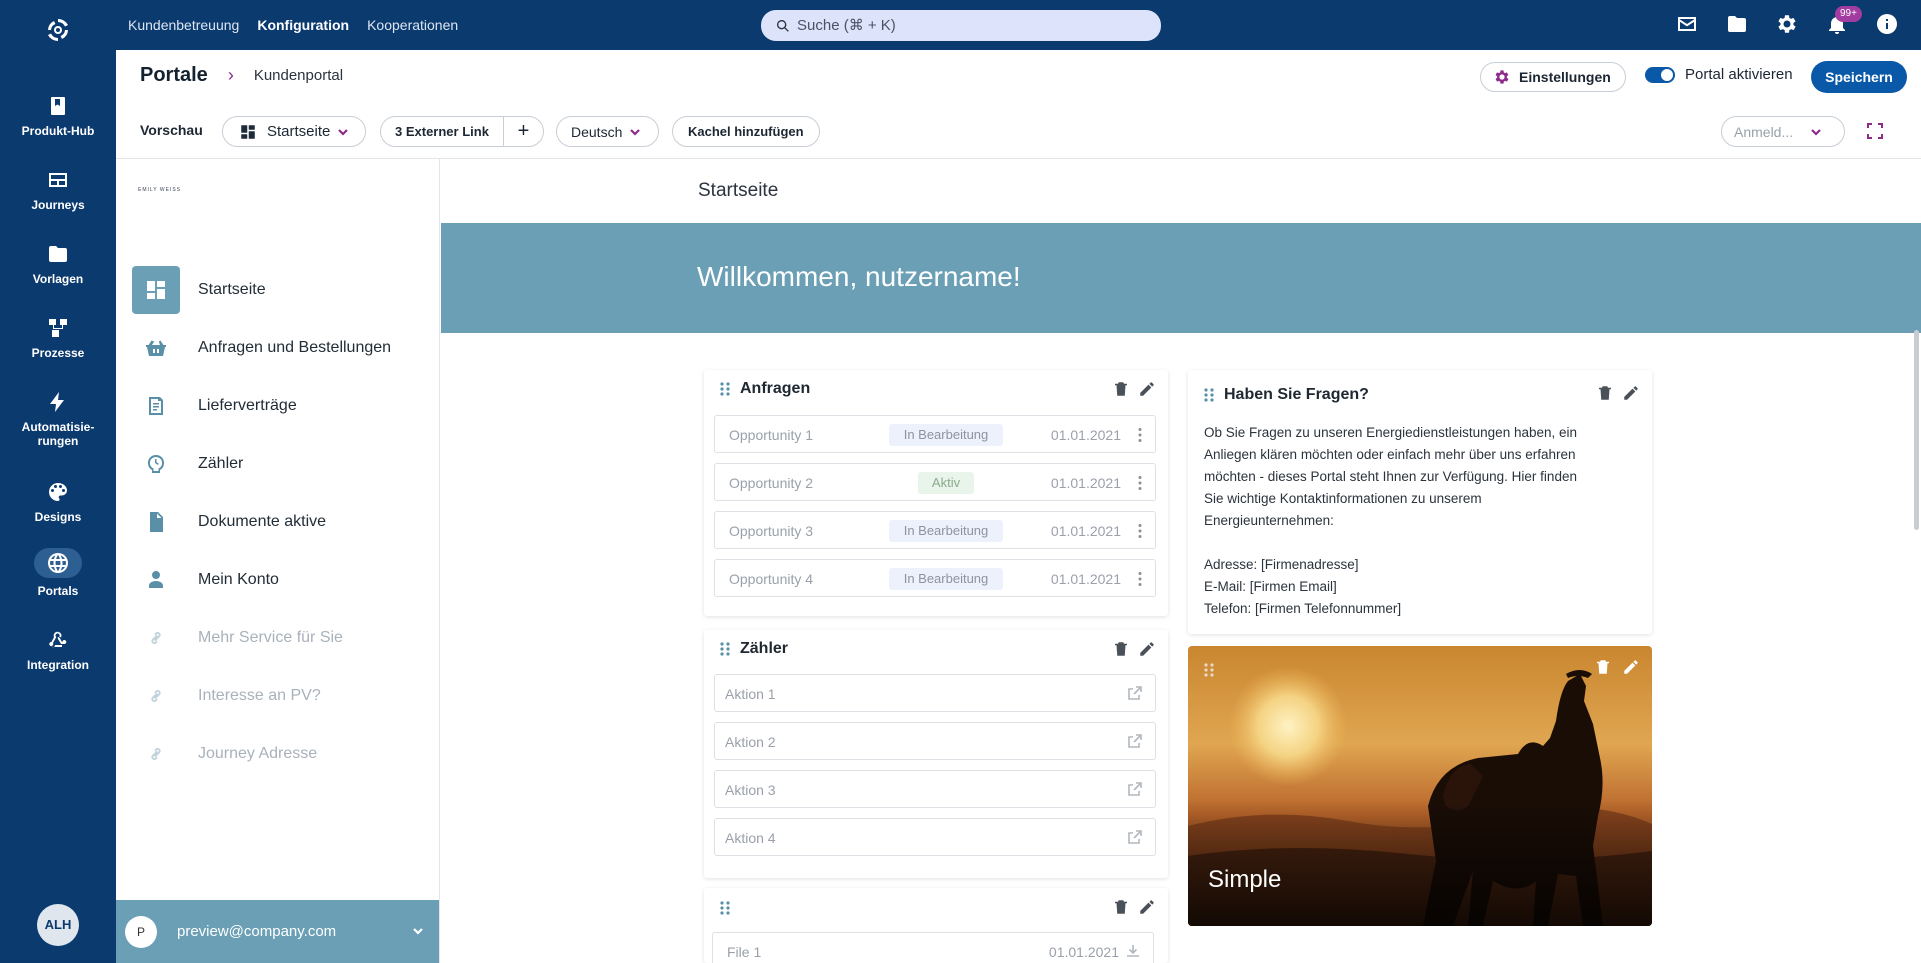 The height and width of the screenshot is (963, 1921). I want to click on language-value: Deutsch, so click(597, 131).